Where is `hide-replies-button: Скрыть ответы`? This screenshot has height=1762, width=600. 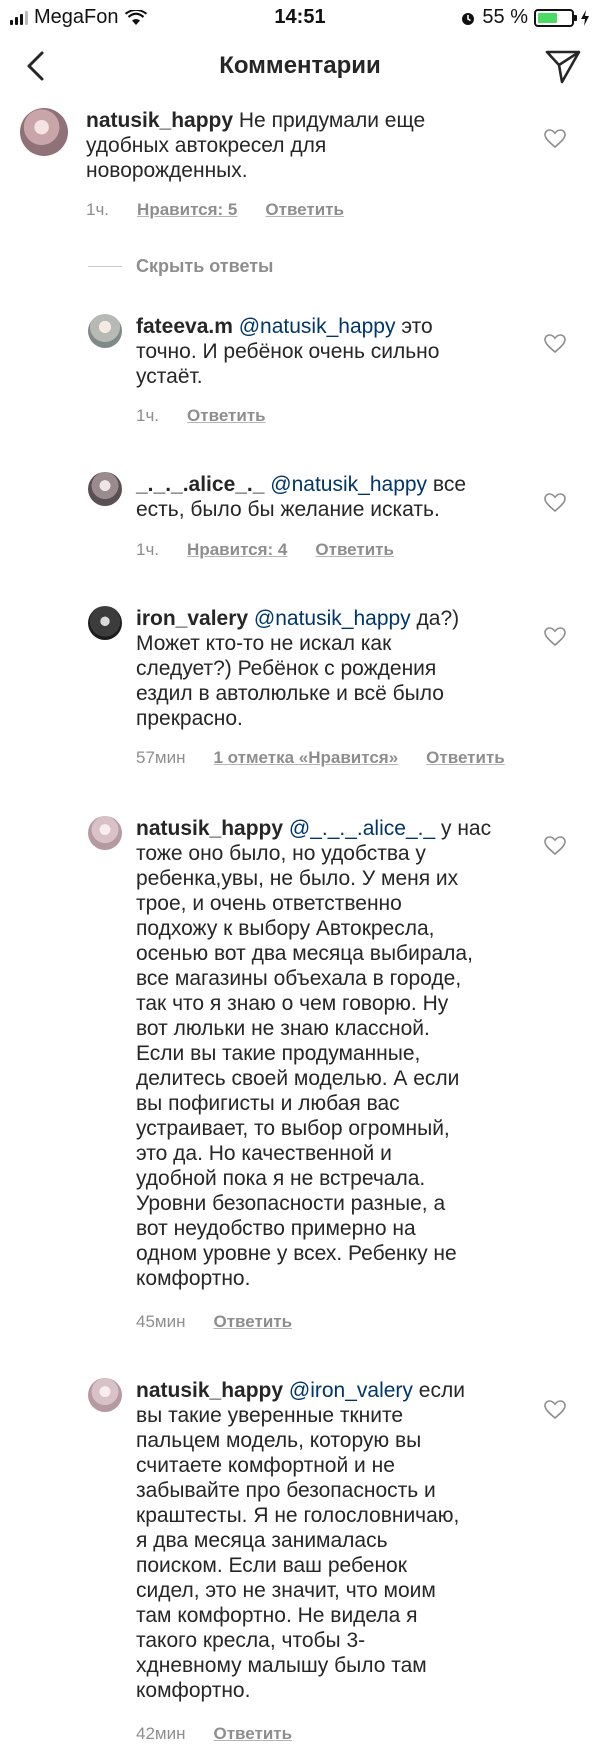
hide-replies-button: Скрыть ответы is located at coordinates (180, 266).